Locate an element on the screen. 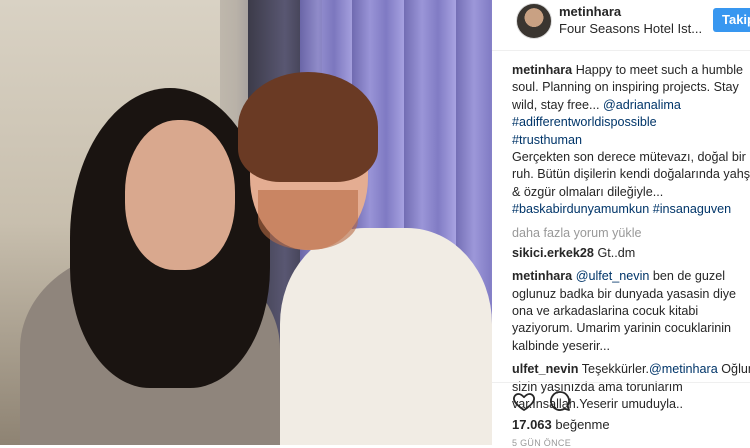 Image resolution: width=750 pixels, height=448 pixels. header-username: metinhara is located at coordinates (590, 11).